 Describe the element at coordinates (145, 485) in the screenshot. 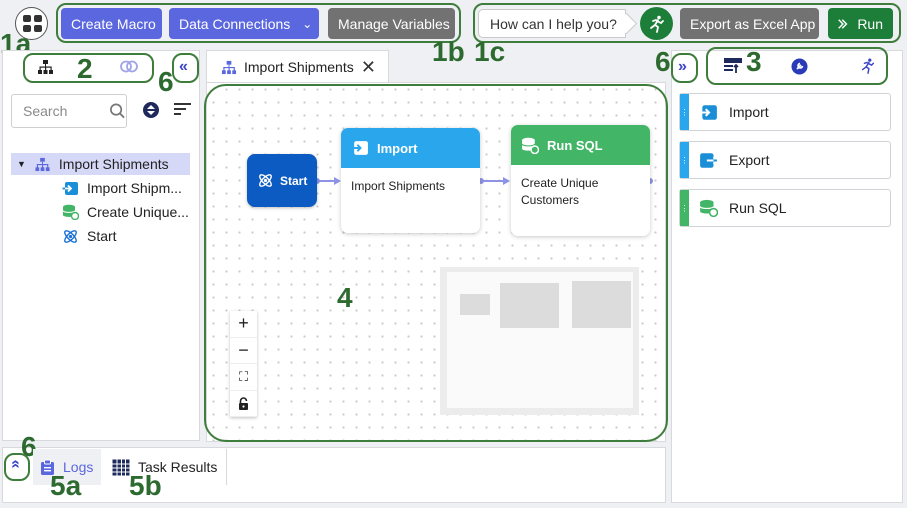

I see `annotation-5b: 5b` at that location.